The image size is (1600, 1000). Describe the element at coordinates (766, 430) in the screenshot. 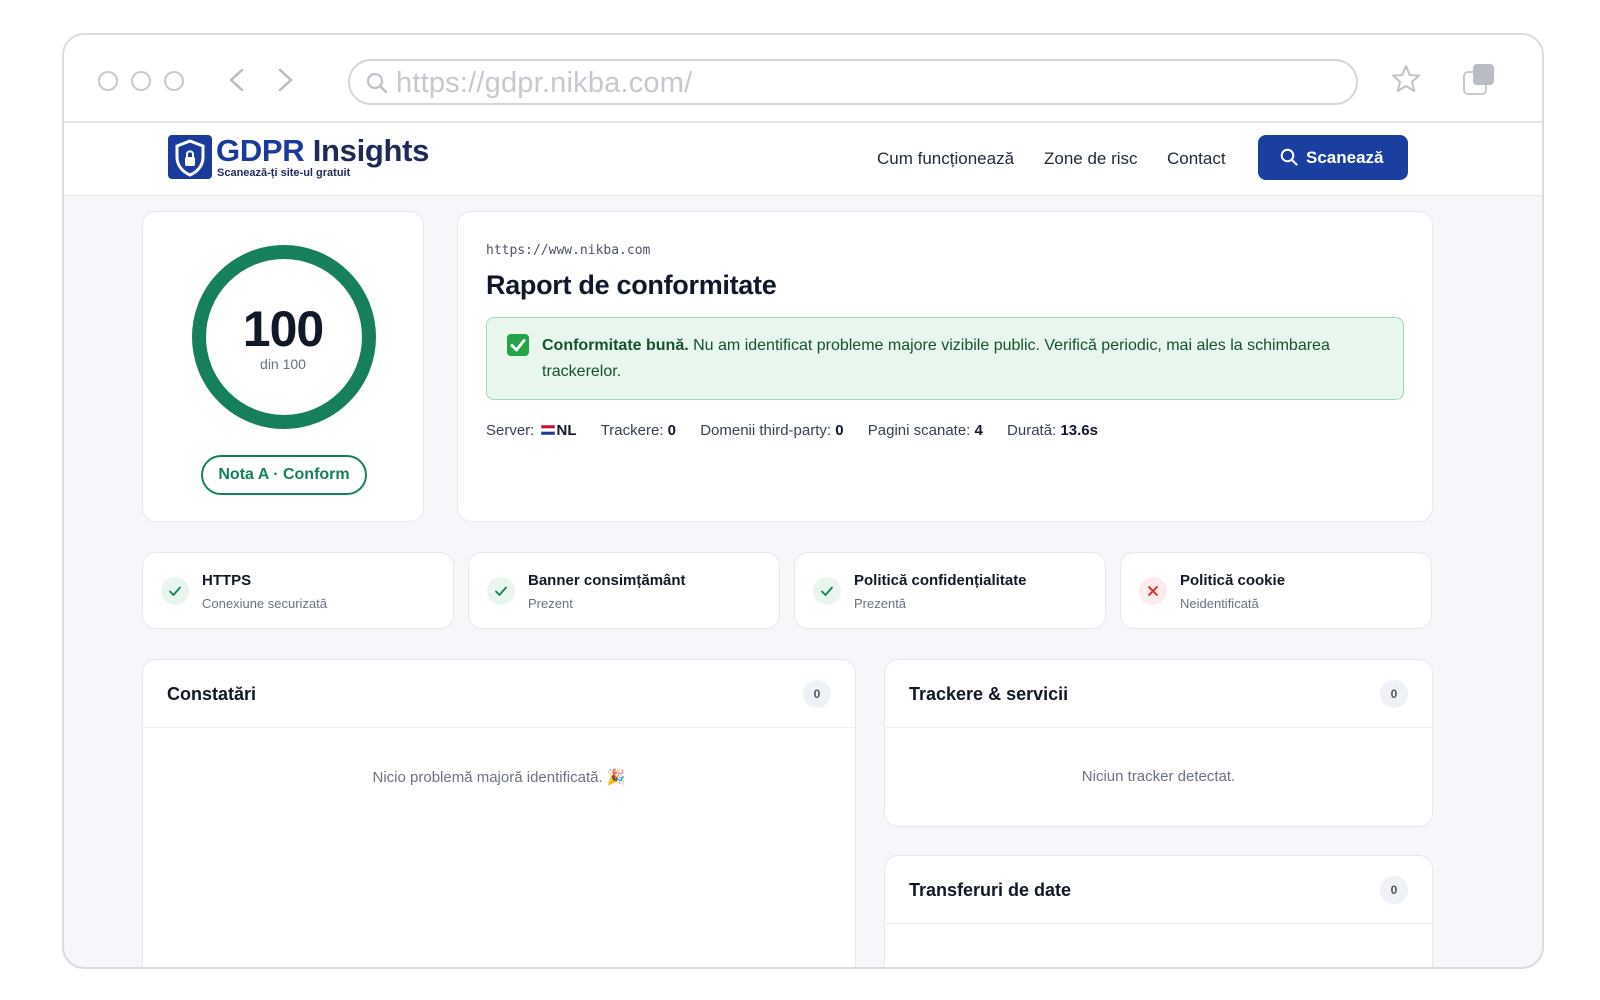

I see `meta-third-party-label: Domenii third-party:` at that location.